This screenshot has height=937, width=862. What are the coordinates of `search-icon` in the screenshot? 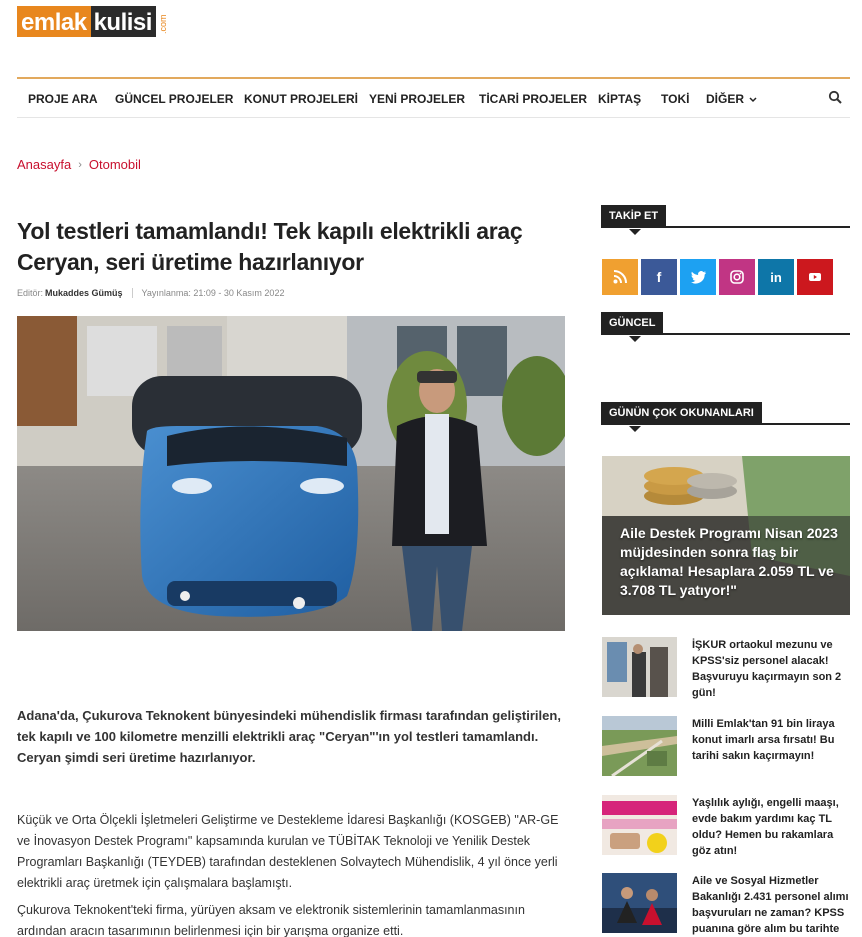 It's located at (835, 97).